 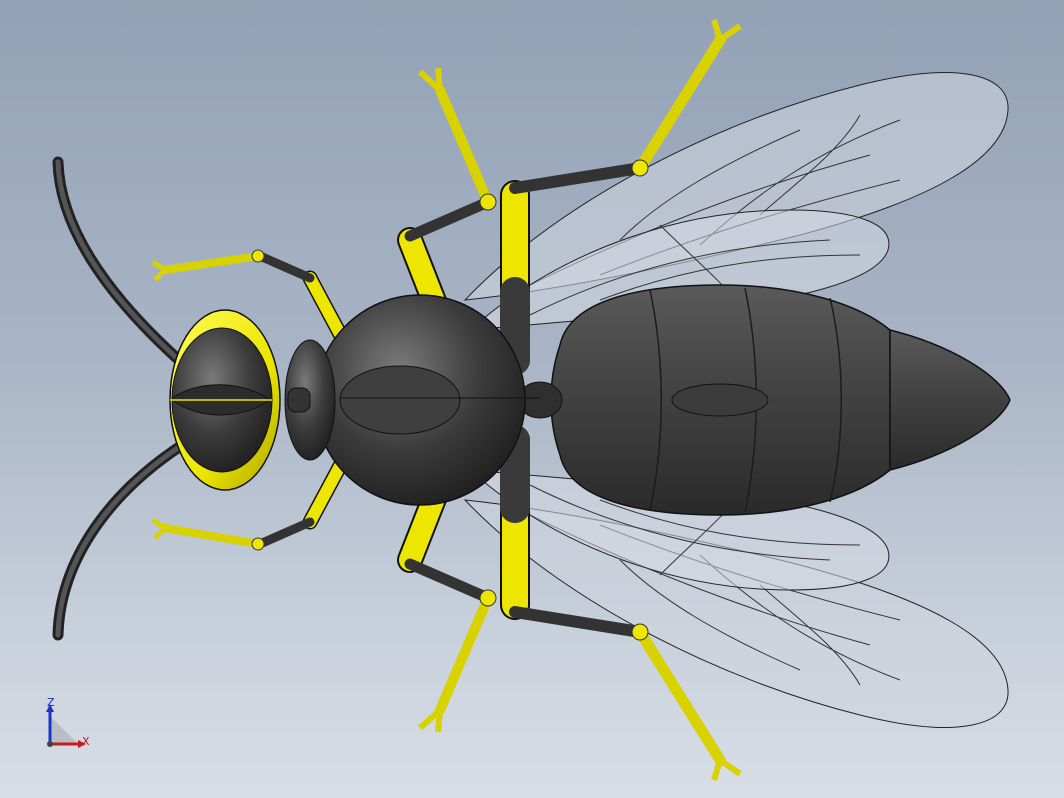 What do you see at coordinates (225, 400) in the screenshot?
I see `head` at bounding box center [225, 400].